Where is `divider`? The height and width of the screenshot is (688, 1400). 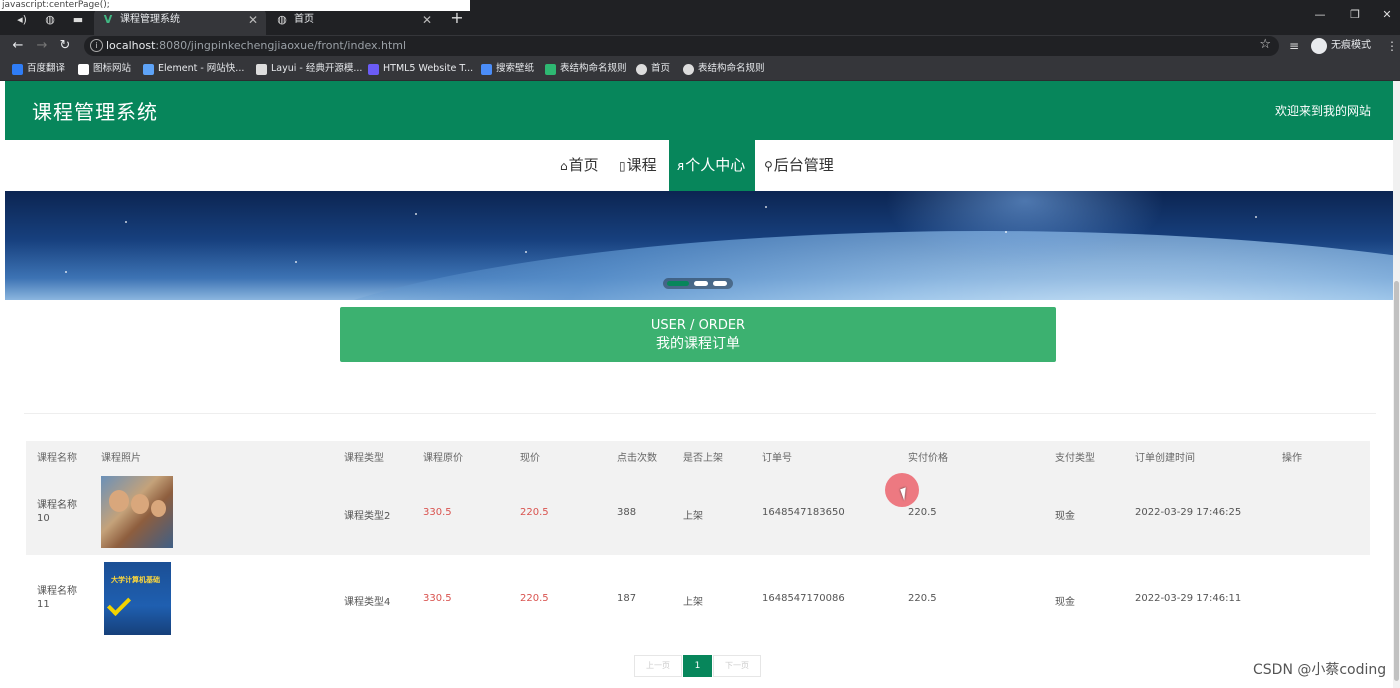 divider is located at coordinates (700, 413).